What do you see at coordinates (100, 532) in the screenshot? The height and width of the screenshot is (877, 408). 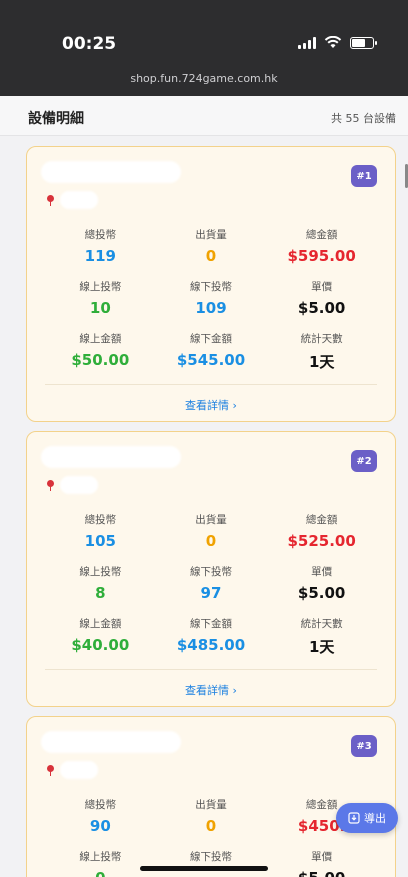 I see `stat-total-coins: 總投幣 105` at bounding box center [100, 532].